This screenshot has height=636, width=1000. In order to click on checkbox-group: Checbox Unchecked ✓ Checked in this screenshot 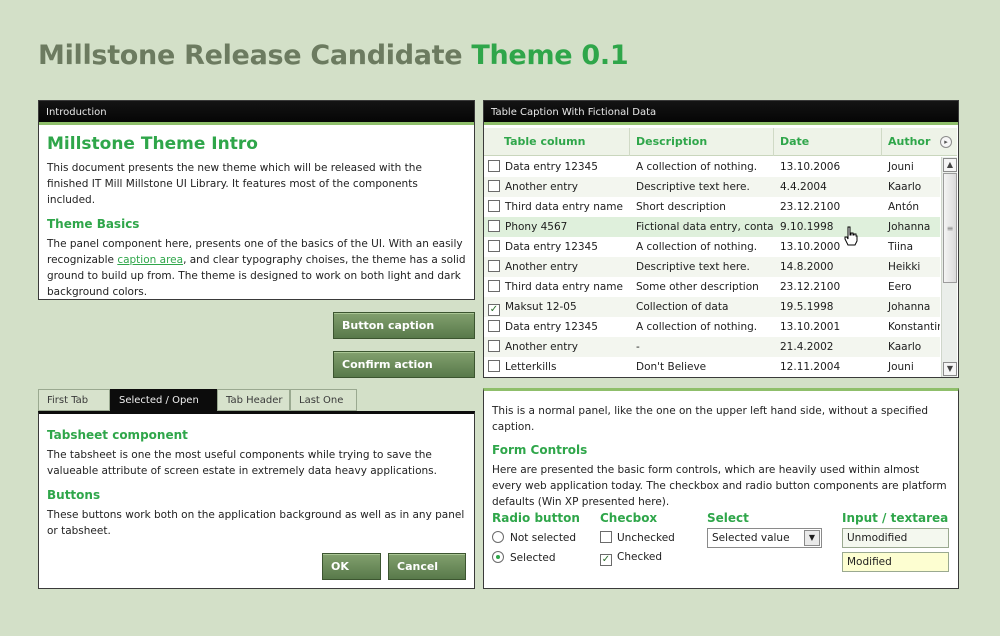, I will do `click(637, 538)`.